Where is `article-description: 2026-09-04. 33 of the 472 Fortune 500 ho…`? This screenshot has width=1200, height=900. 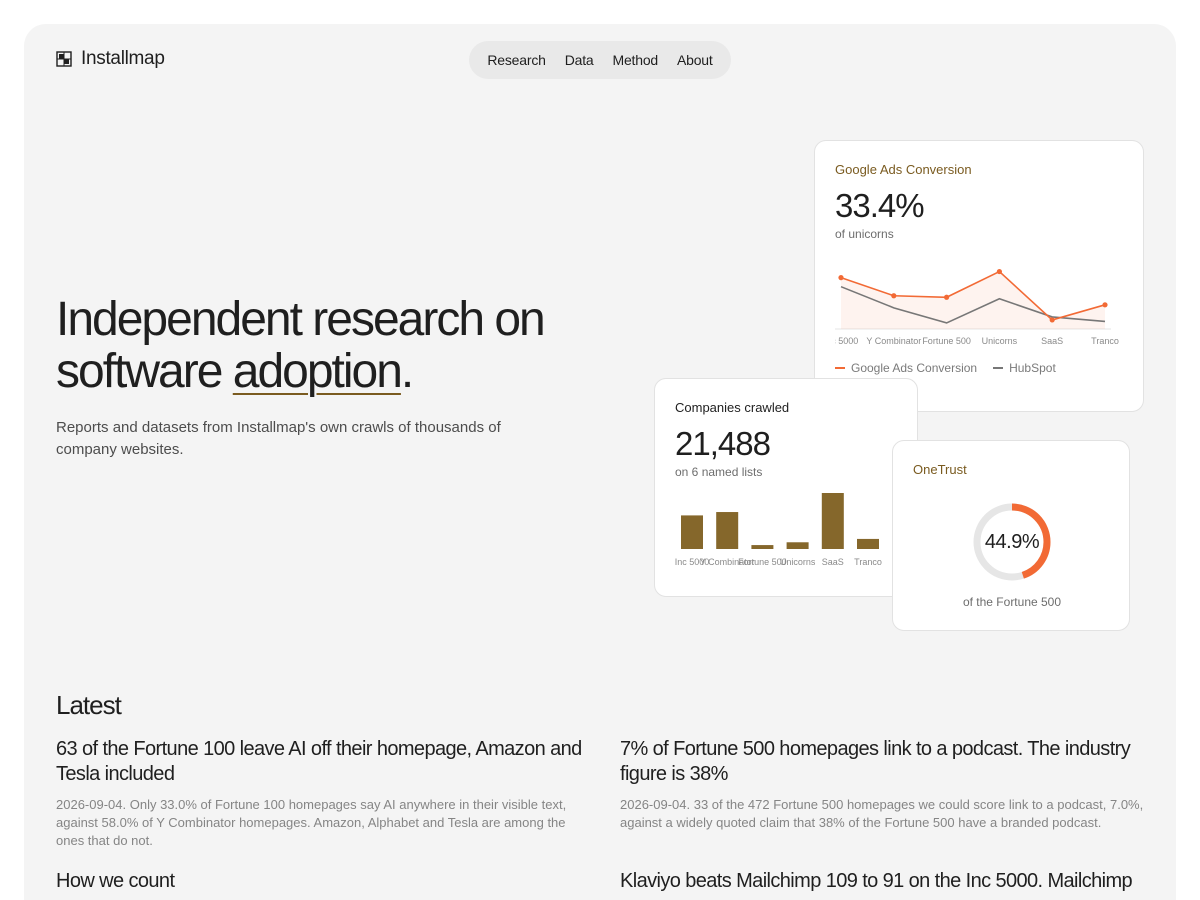
article-description: 2026-09-04. 33 of the 472 Fortune 500 ho… is located at coordinates (882, 813).